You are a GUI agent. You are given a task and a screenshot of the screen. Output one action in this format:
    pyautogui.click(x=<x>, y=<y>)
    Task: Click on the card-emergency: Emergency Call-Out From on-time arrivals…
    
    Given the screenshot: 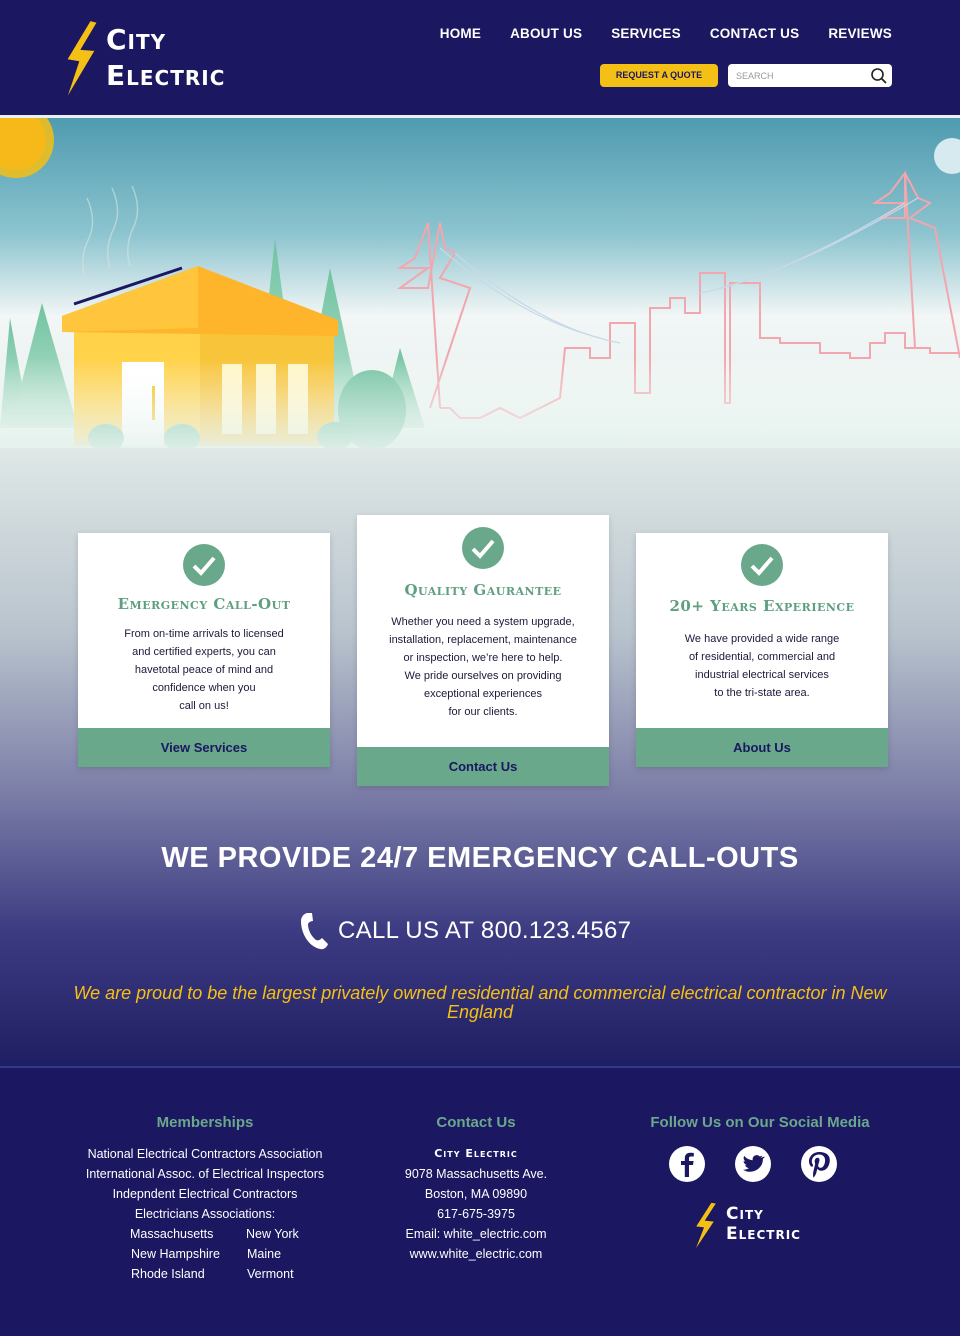 What is the action you would take?
    pyautogui.click(x=204, y=650)
    